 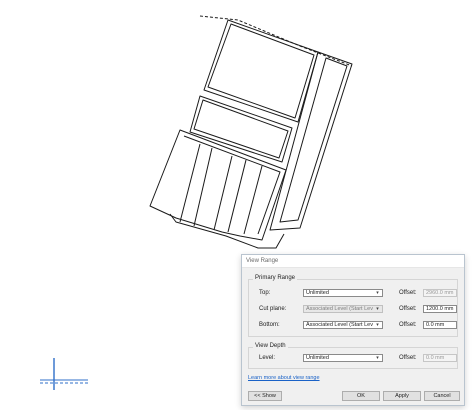 I want to click on view-depth-offset-field: 0.0 mm, so click(x=440, y=358).